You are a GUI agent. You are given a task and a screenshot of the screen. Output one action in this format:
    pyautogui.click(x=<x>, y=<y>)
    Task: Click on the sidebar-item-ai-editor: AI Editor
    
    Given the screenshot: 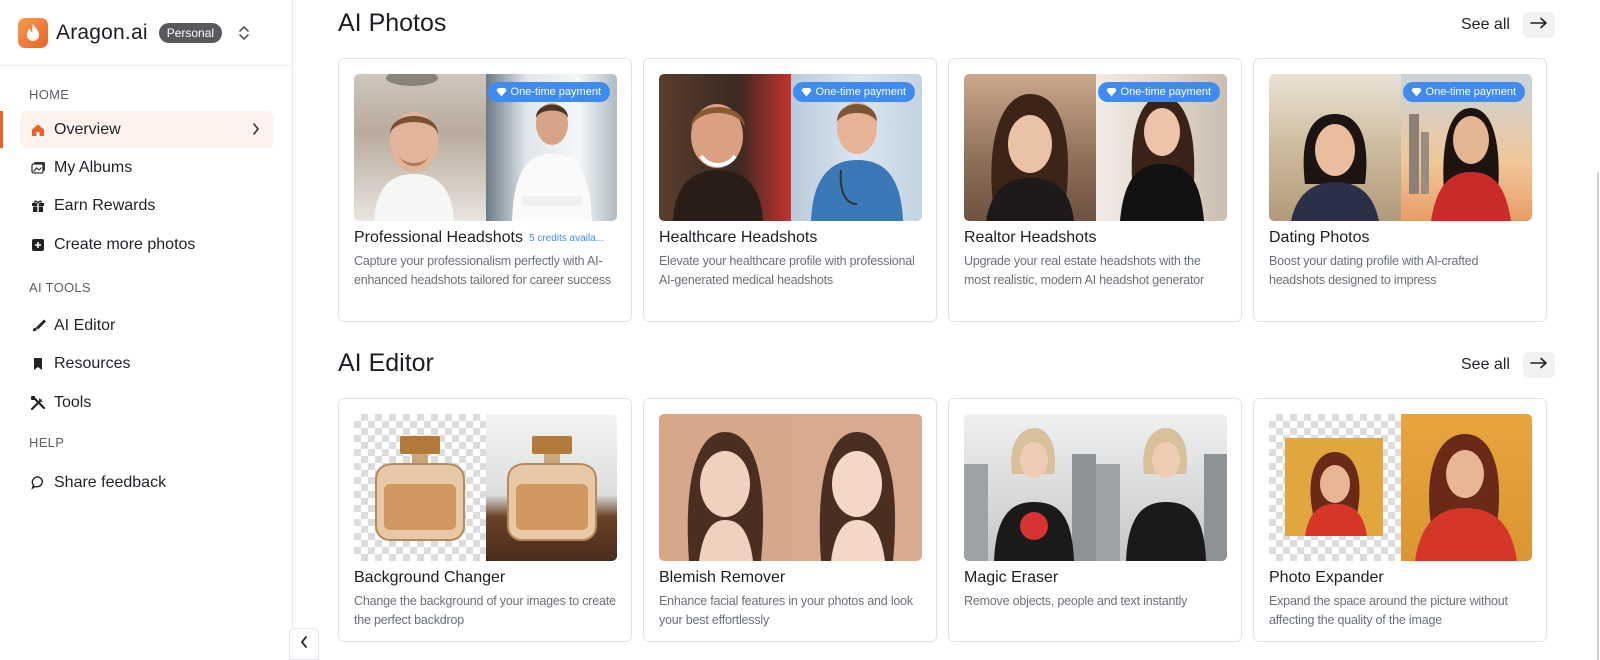 What is the action you would take?
    pyautogui.click(x=147, y=325)
    